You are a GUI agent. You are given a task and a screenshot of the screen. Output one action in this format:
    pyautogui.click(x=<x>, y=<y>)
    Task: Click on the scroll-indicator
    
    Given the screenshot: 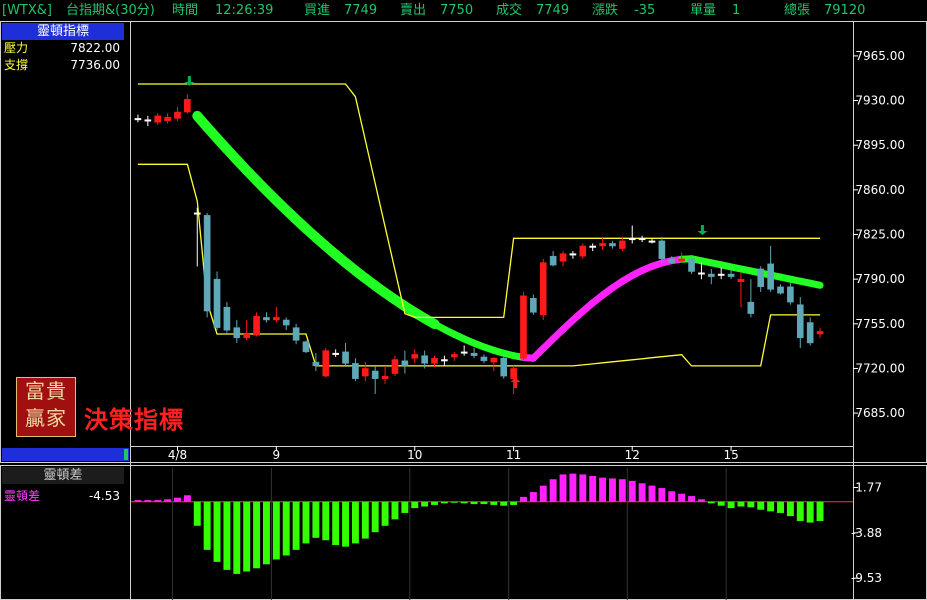 What is the action you would take?
    pyautogui.click(x=65, y=454)
    